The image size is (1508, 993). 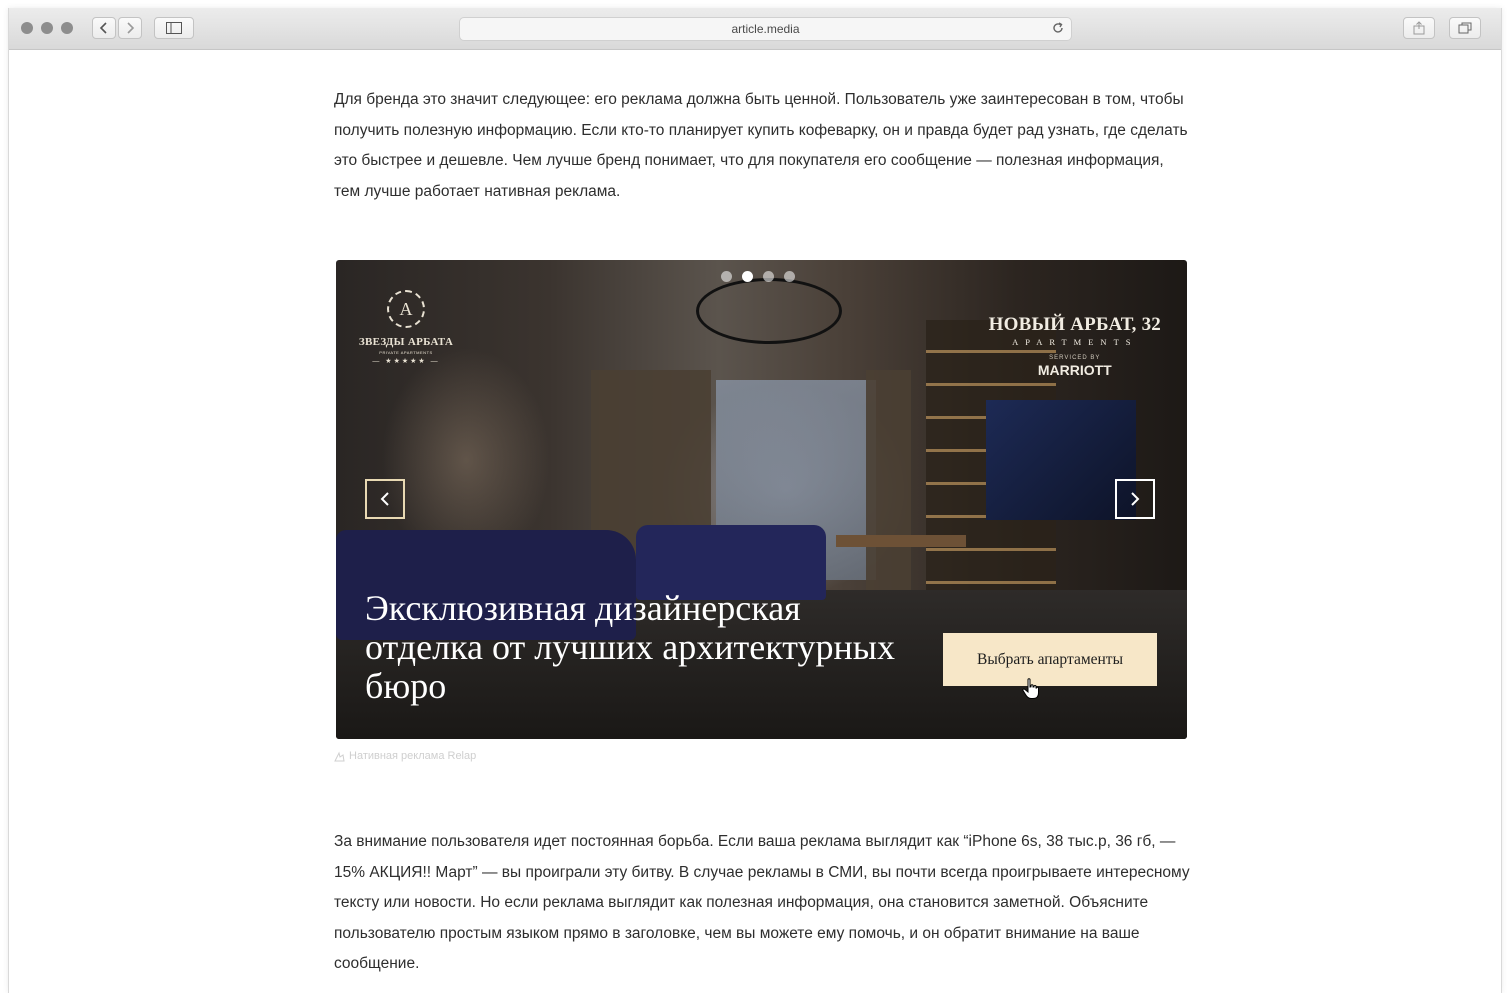 I want to click on sidebar-button, so click(x=174, y=28).